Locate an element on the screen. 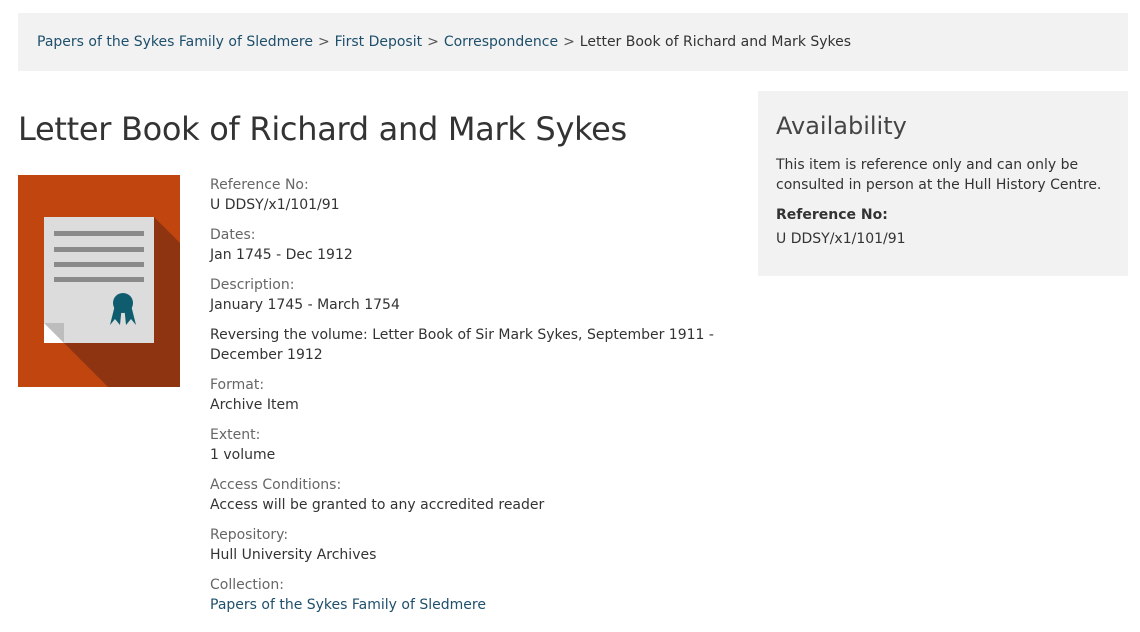 Image resolution: width=1140 pixels, height=632 pixels. detail-label: Description: is located at coordinates (252, 285).